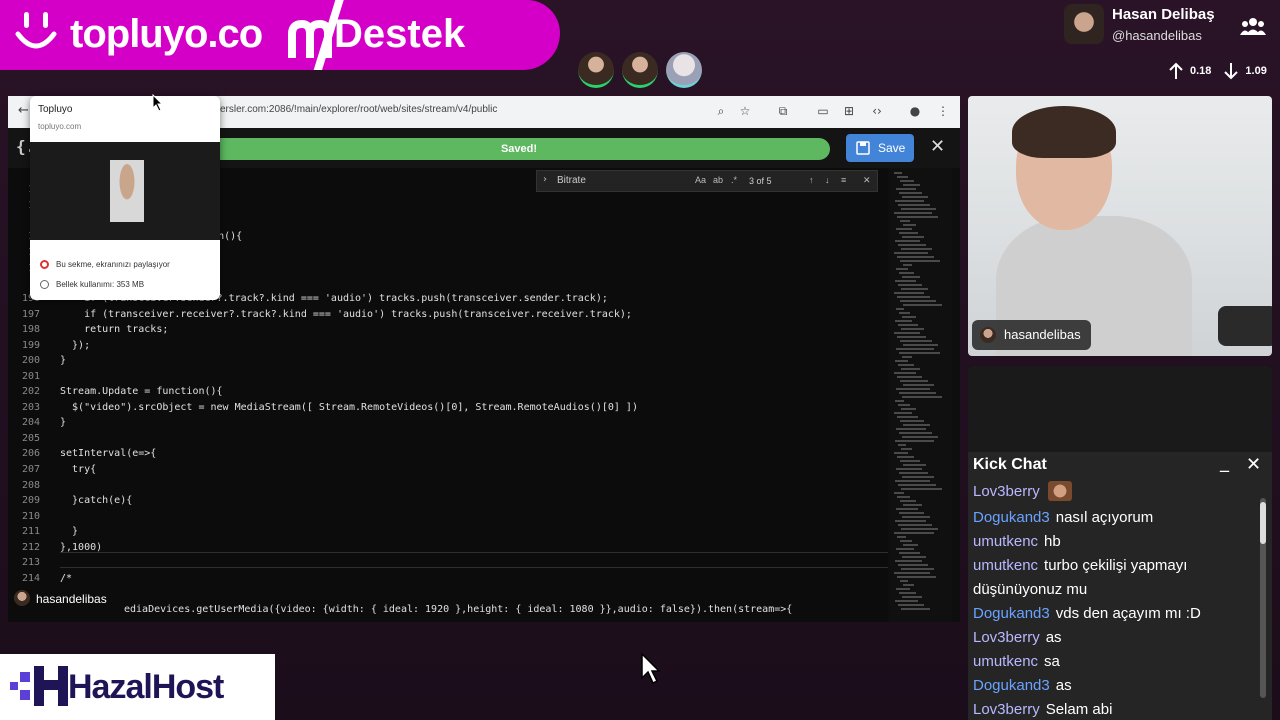 This screenshot has height=720, width=1280. Describe the element at coordinates (718, 180) in the screenshot. I see `whole-word-icon: ab` at that location.